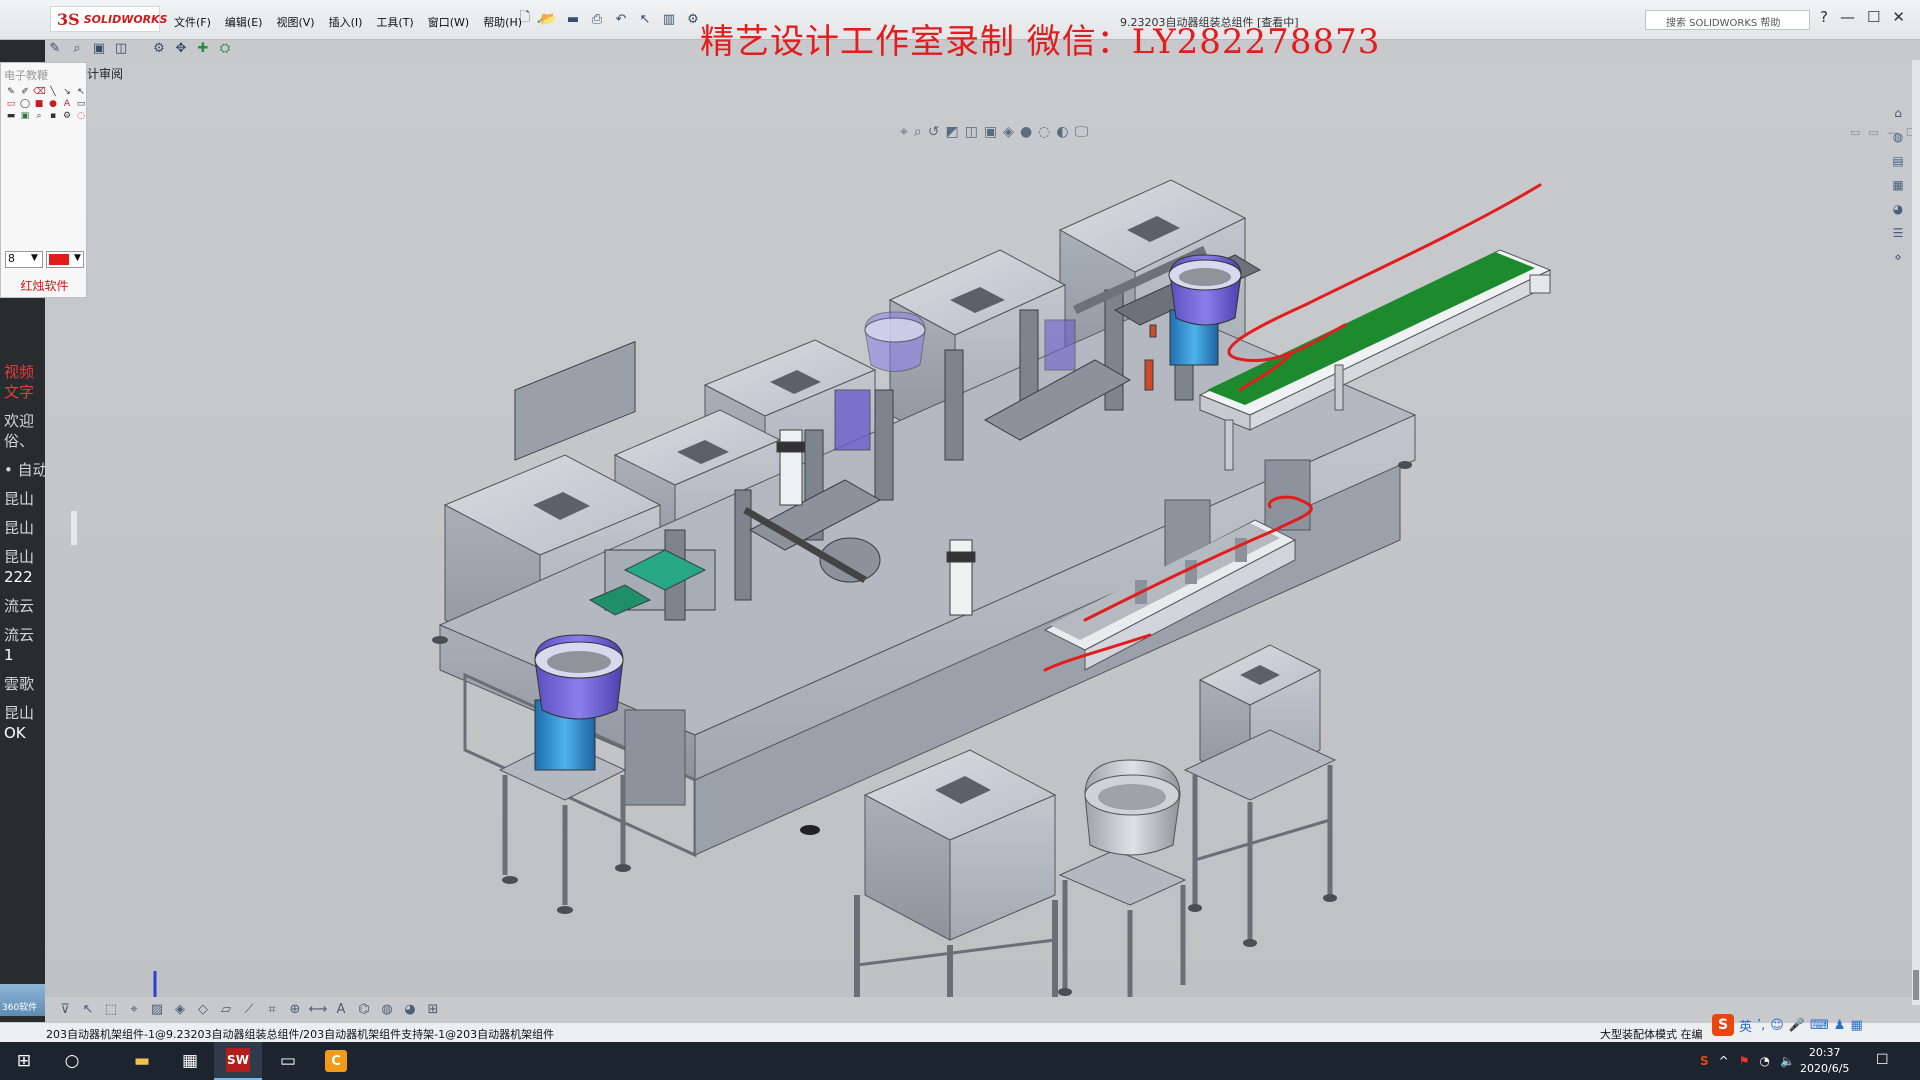 The width and height of the screenshot is (1920, 1080). What do you see at coordinates (346, 22) in the screenshot?
I see `menu-insert: 插入(I)` at bounding box center [346, 22].